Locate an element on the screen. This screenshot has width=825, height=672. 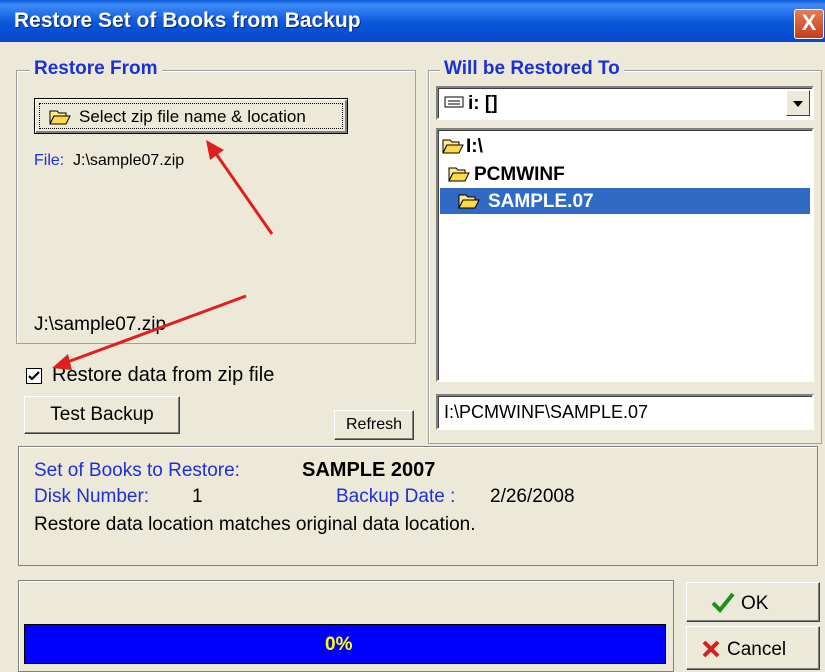
file-value: J:\sample07.zip is located at coordinates (129, 160).